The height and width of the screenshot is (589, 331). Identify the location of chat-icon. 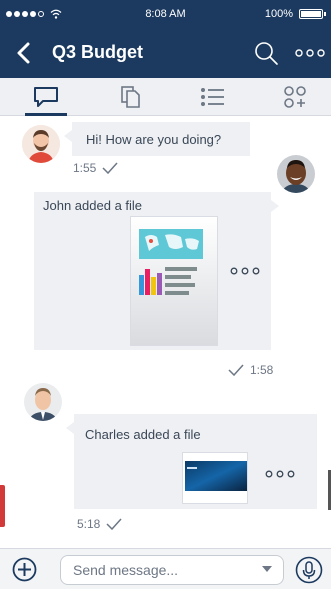
(46, 97).